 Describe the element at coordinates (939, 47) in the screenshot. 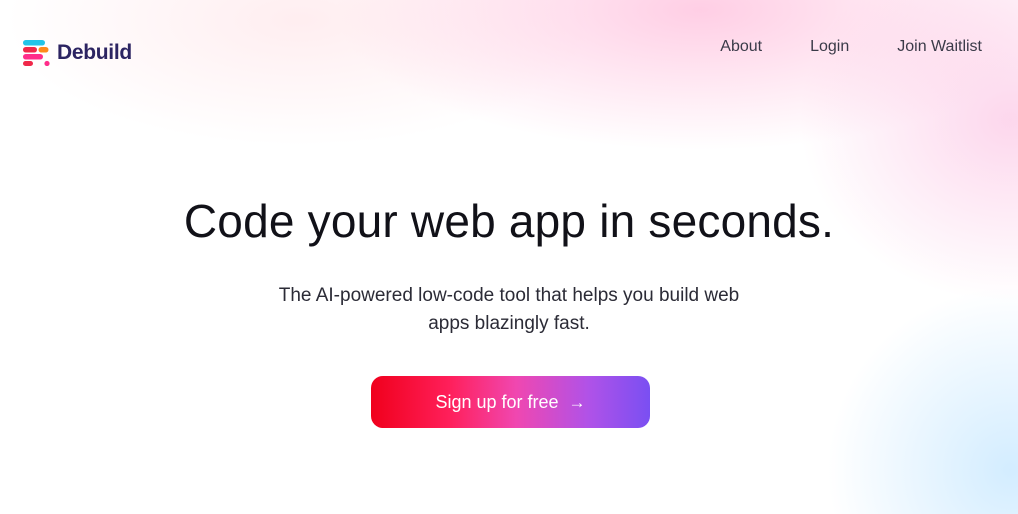

I see `nav-join-waitlist-link: Join Waitlist` at that location.